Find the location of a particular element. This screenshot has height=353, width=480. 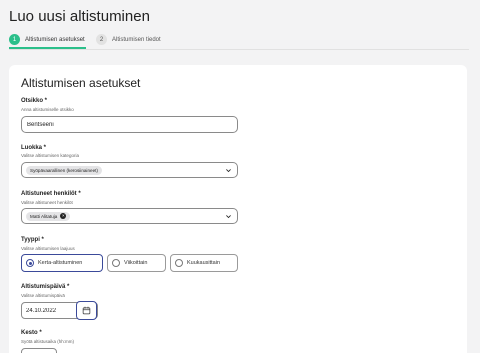

type-label: Tyyppi * is located at coordinates (32, 240).